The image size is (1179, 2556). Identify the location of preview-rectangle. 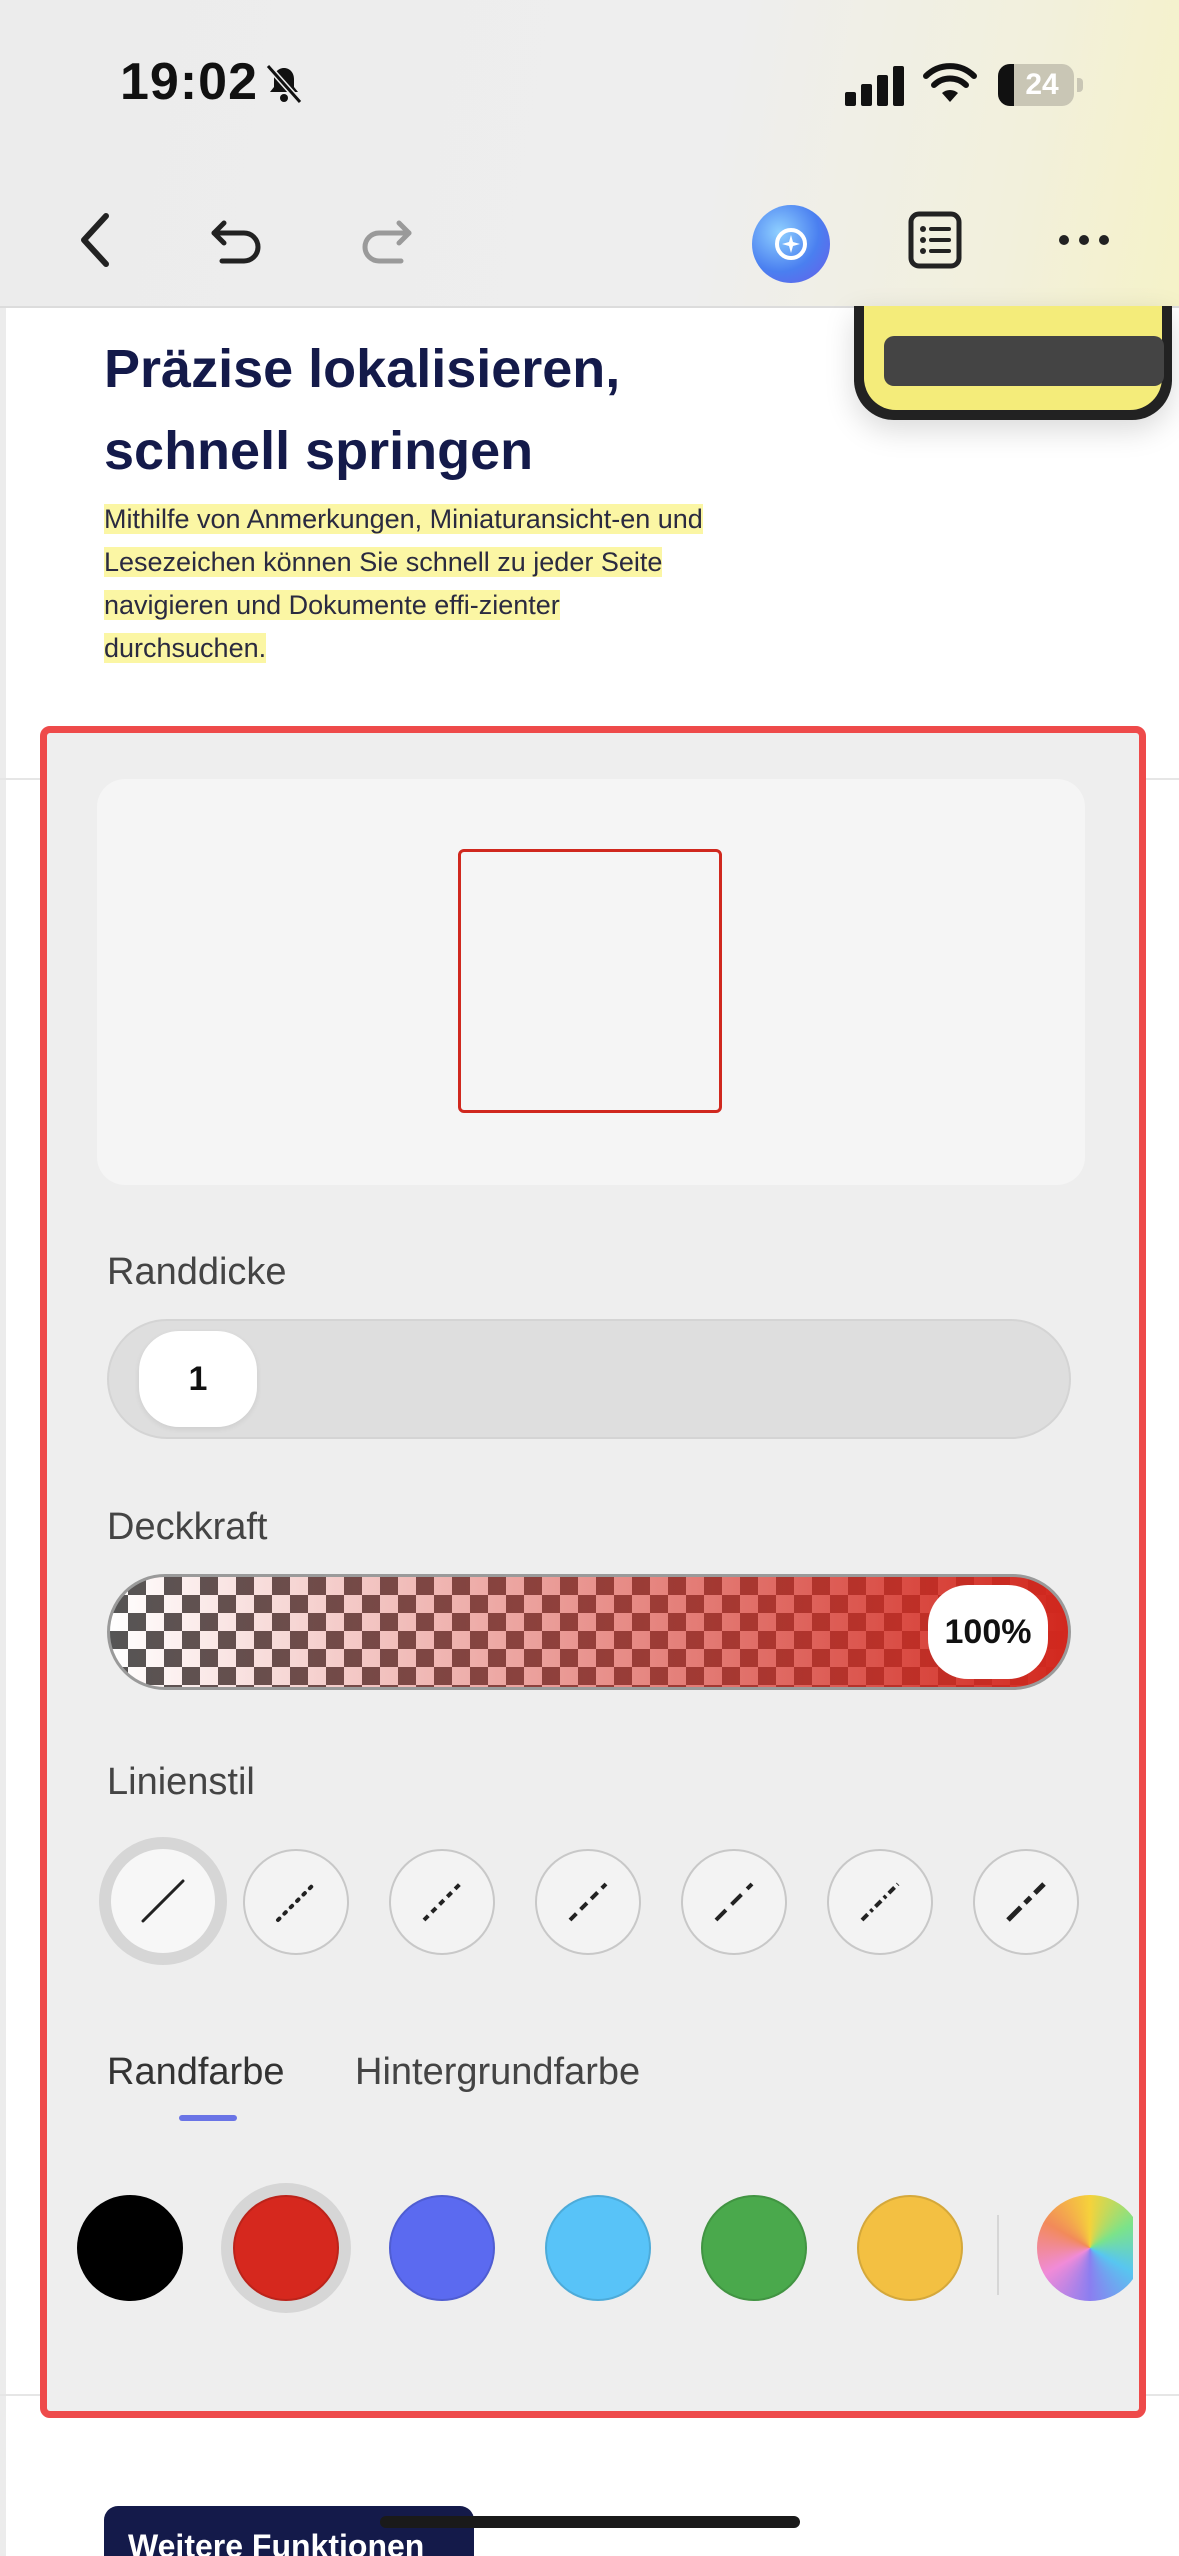
(590, 981).